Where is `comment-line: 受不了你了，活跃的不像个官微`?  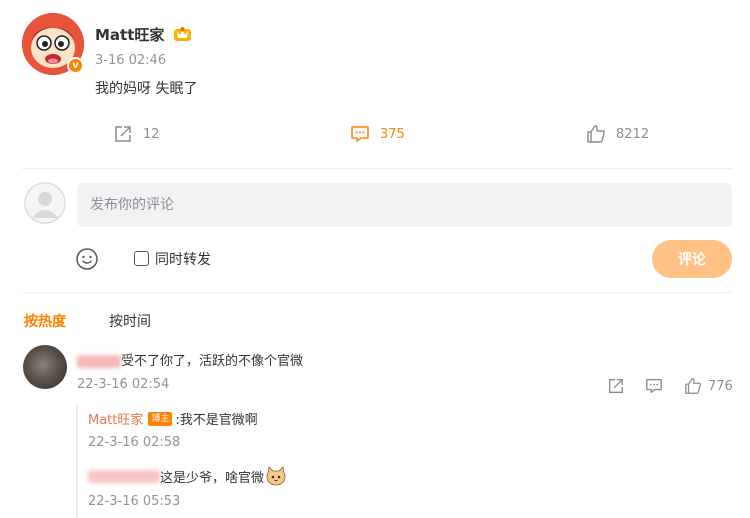
comment-line: 受不了你了，活跃的不像个官微 is located at coordinates (190, 359).